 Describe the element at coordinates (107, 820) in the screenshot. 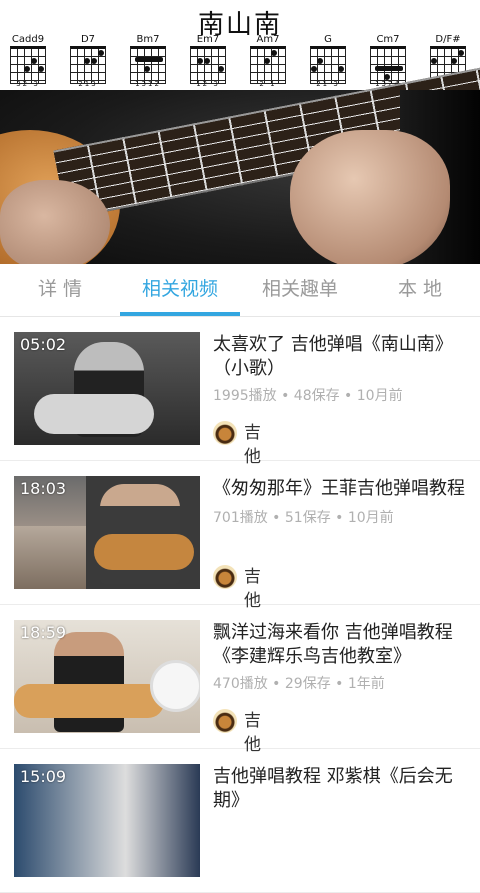

I see `video-thumbnail: 15:09` at that location.